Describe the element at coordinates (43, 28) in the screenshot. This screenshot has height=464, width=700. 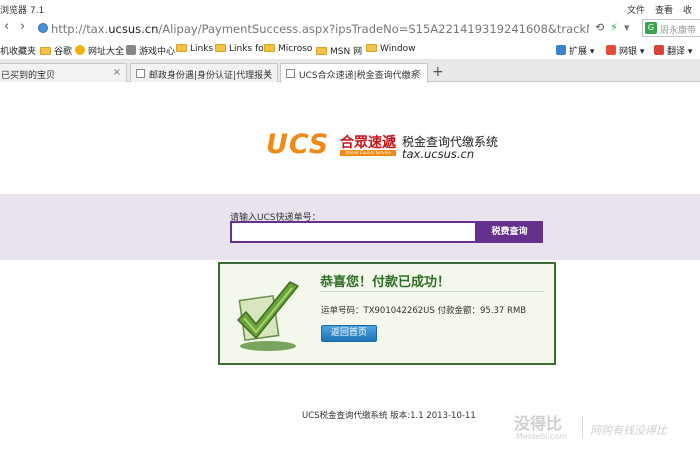
I see `globe-icon` at that location.